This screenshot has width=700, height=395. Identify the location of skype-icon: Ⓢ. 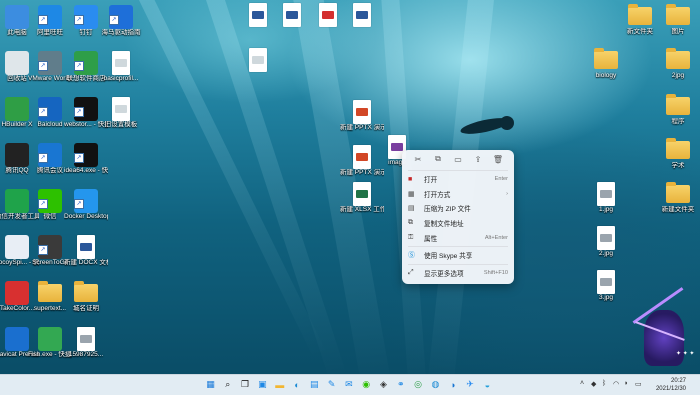
(411, 256).